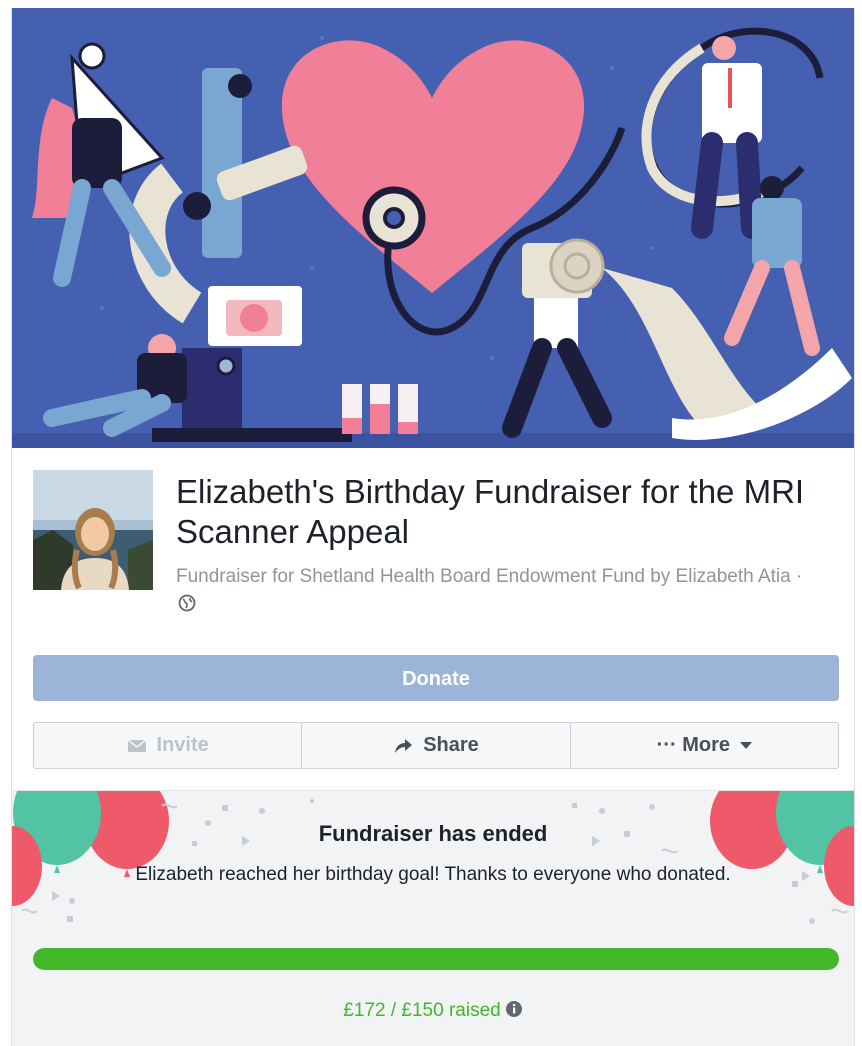 This screenshot has width=862, height=1046. Describe the element at coordinates (182, 745) in the screenshot. I see `invite-label: Invite` at that location.